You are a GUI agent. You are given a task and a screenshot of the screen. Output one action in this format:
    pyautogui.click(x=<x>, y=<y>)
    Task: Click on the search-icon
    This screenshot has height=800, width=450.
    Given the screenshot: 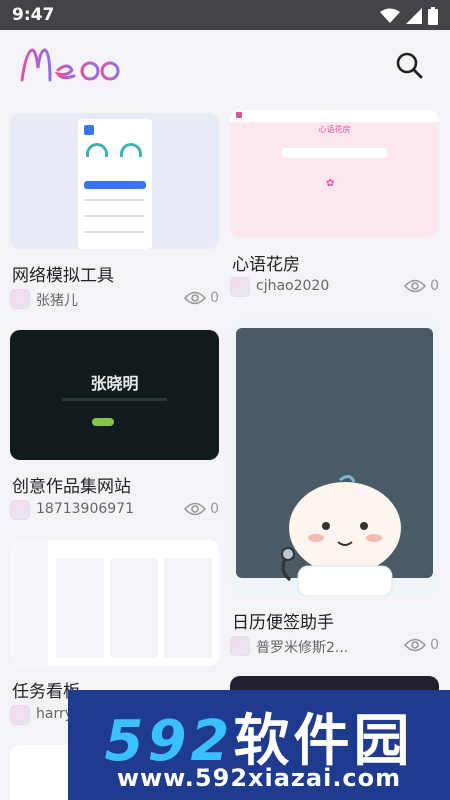 What is the action you would take?
    pyautogui.click(x=409, y=65)
    